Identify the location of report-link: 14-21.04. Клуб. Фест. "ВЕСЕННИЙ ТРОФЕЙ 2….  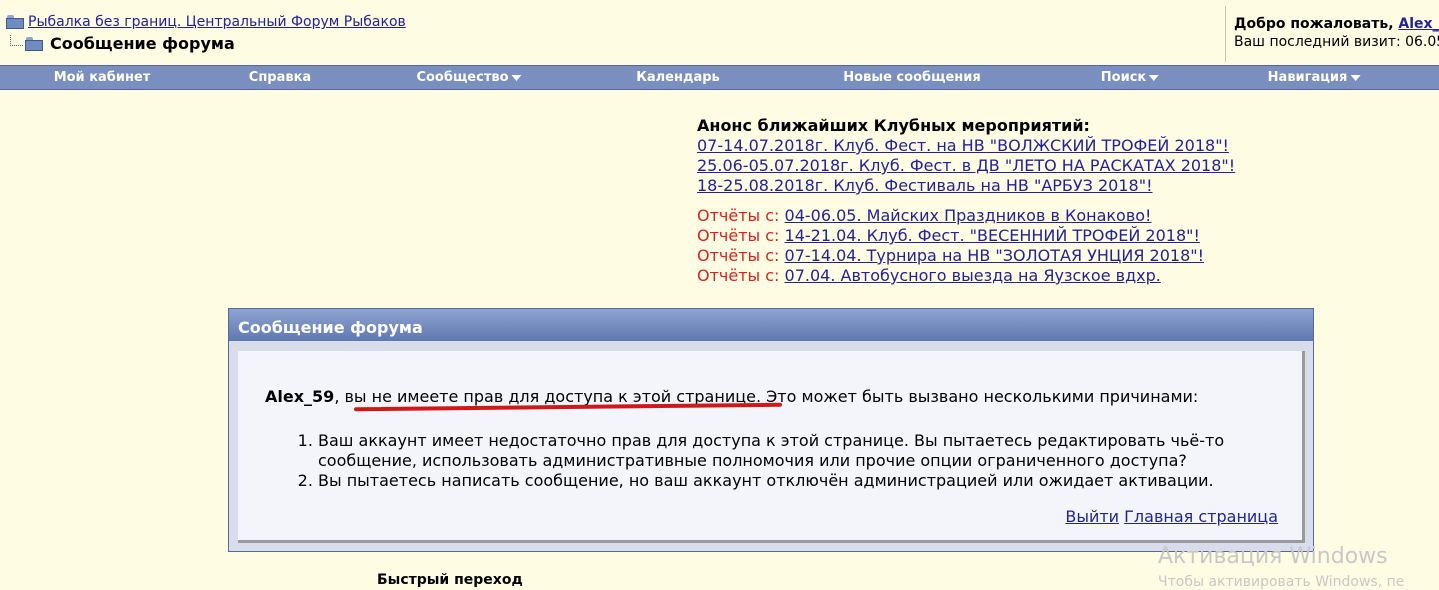
(992, 235).